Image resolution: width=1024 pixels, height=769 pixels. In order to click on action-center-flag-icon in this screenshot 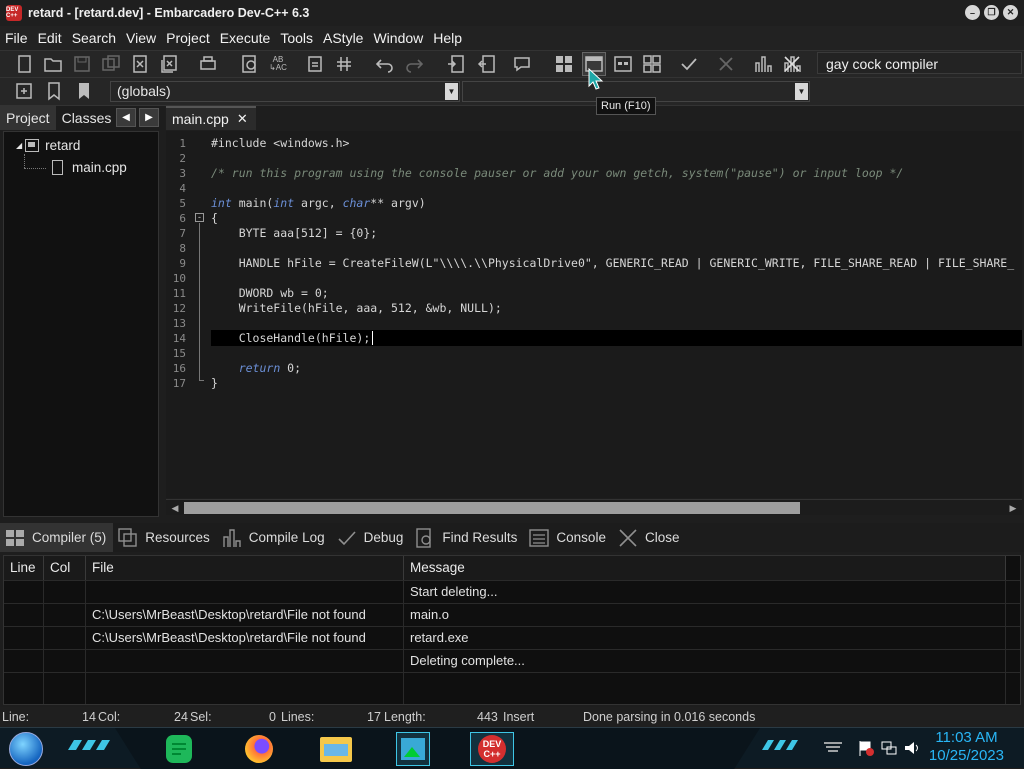, I will do `click(866, 748)`.